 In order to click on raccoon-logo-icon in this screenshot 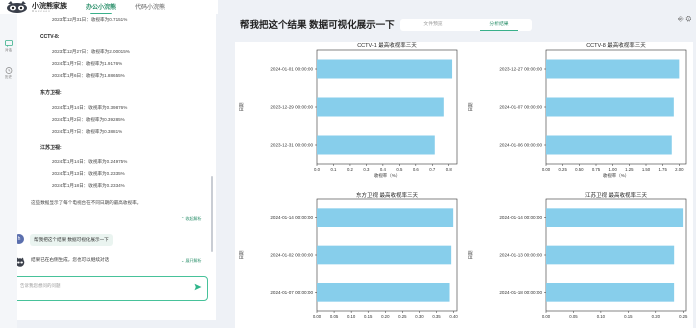, I will do `click(17, 7)`.